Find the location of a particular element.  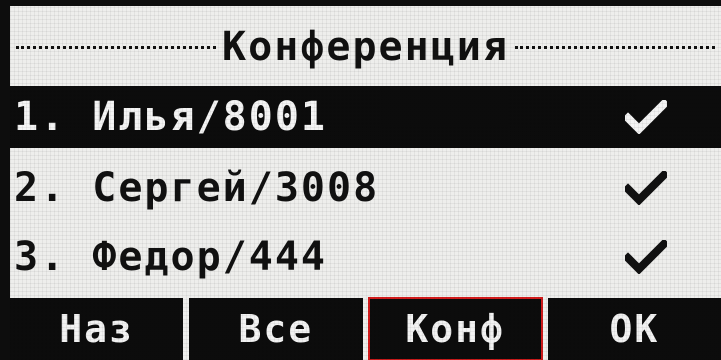

participant-label: 1. Илья/8001 is located at coordinates (170, 117).